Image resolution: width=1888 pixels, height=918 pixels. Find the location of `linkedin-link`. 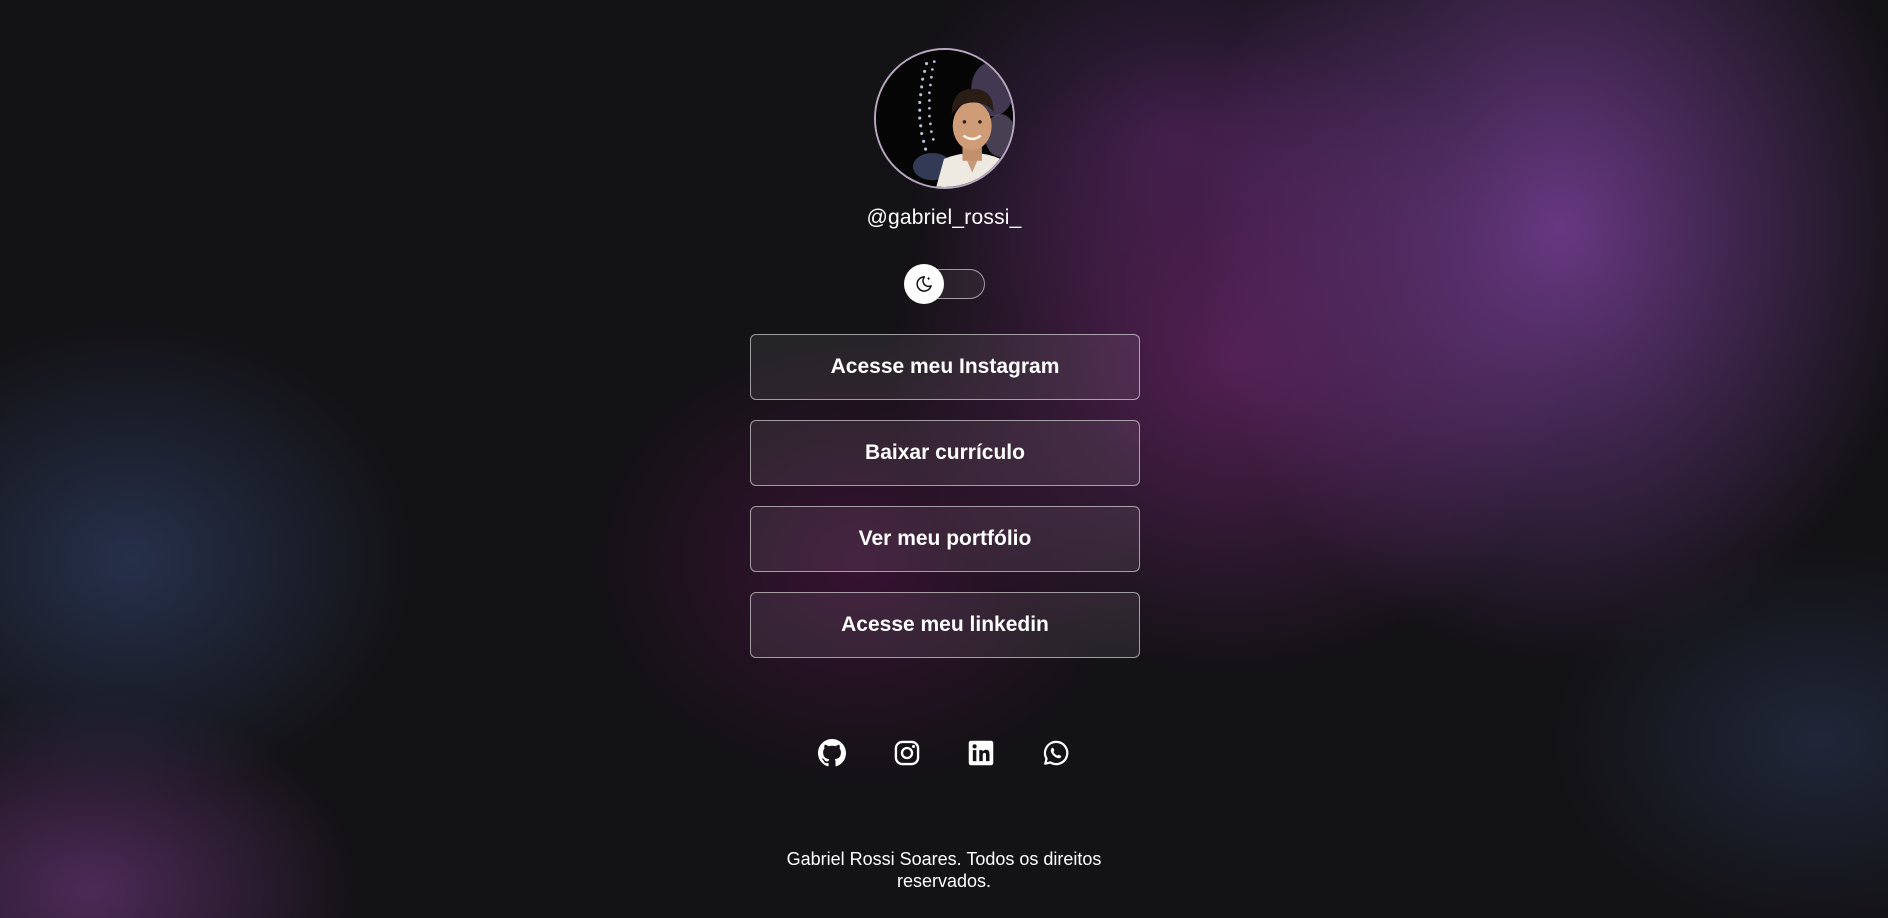

linkedin-link is located at coordinates (981, 753).